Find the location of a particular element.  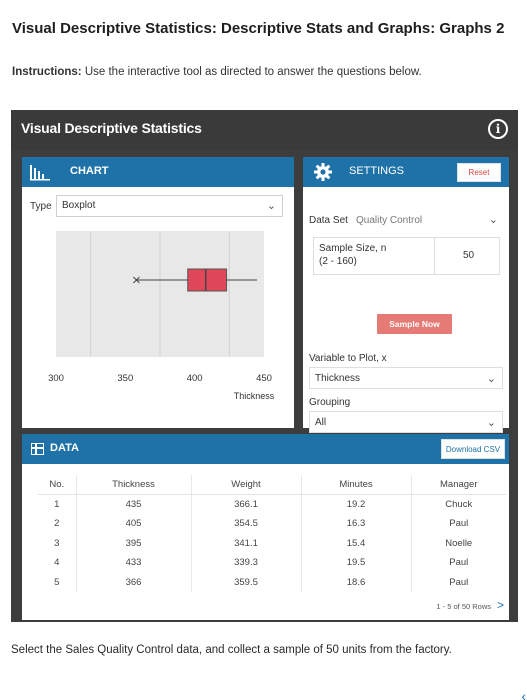

table-cell: 3 is located at coordinates (57, 543).